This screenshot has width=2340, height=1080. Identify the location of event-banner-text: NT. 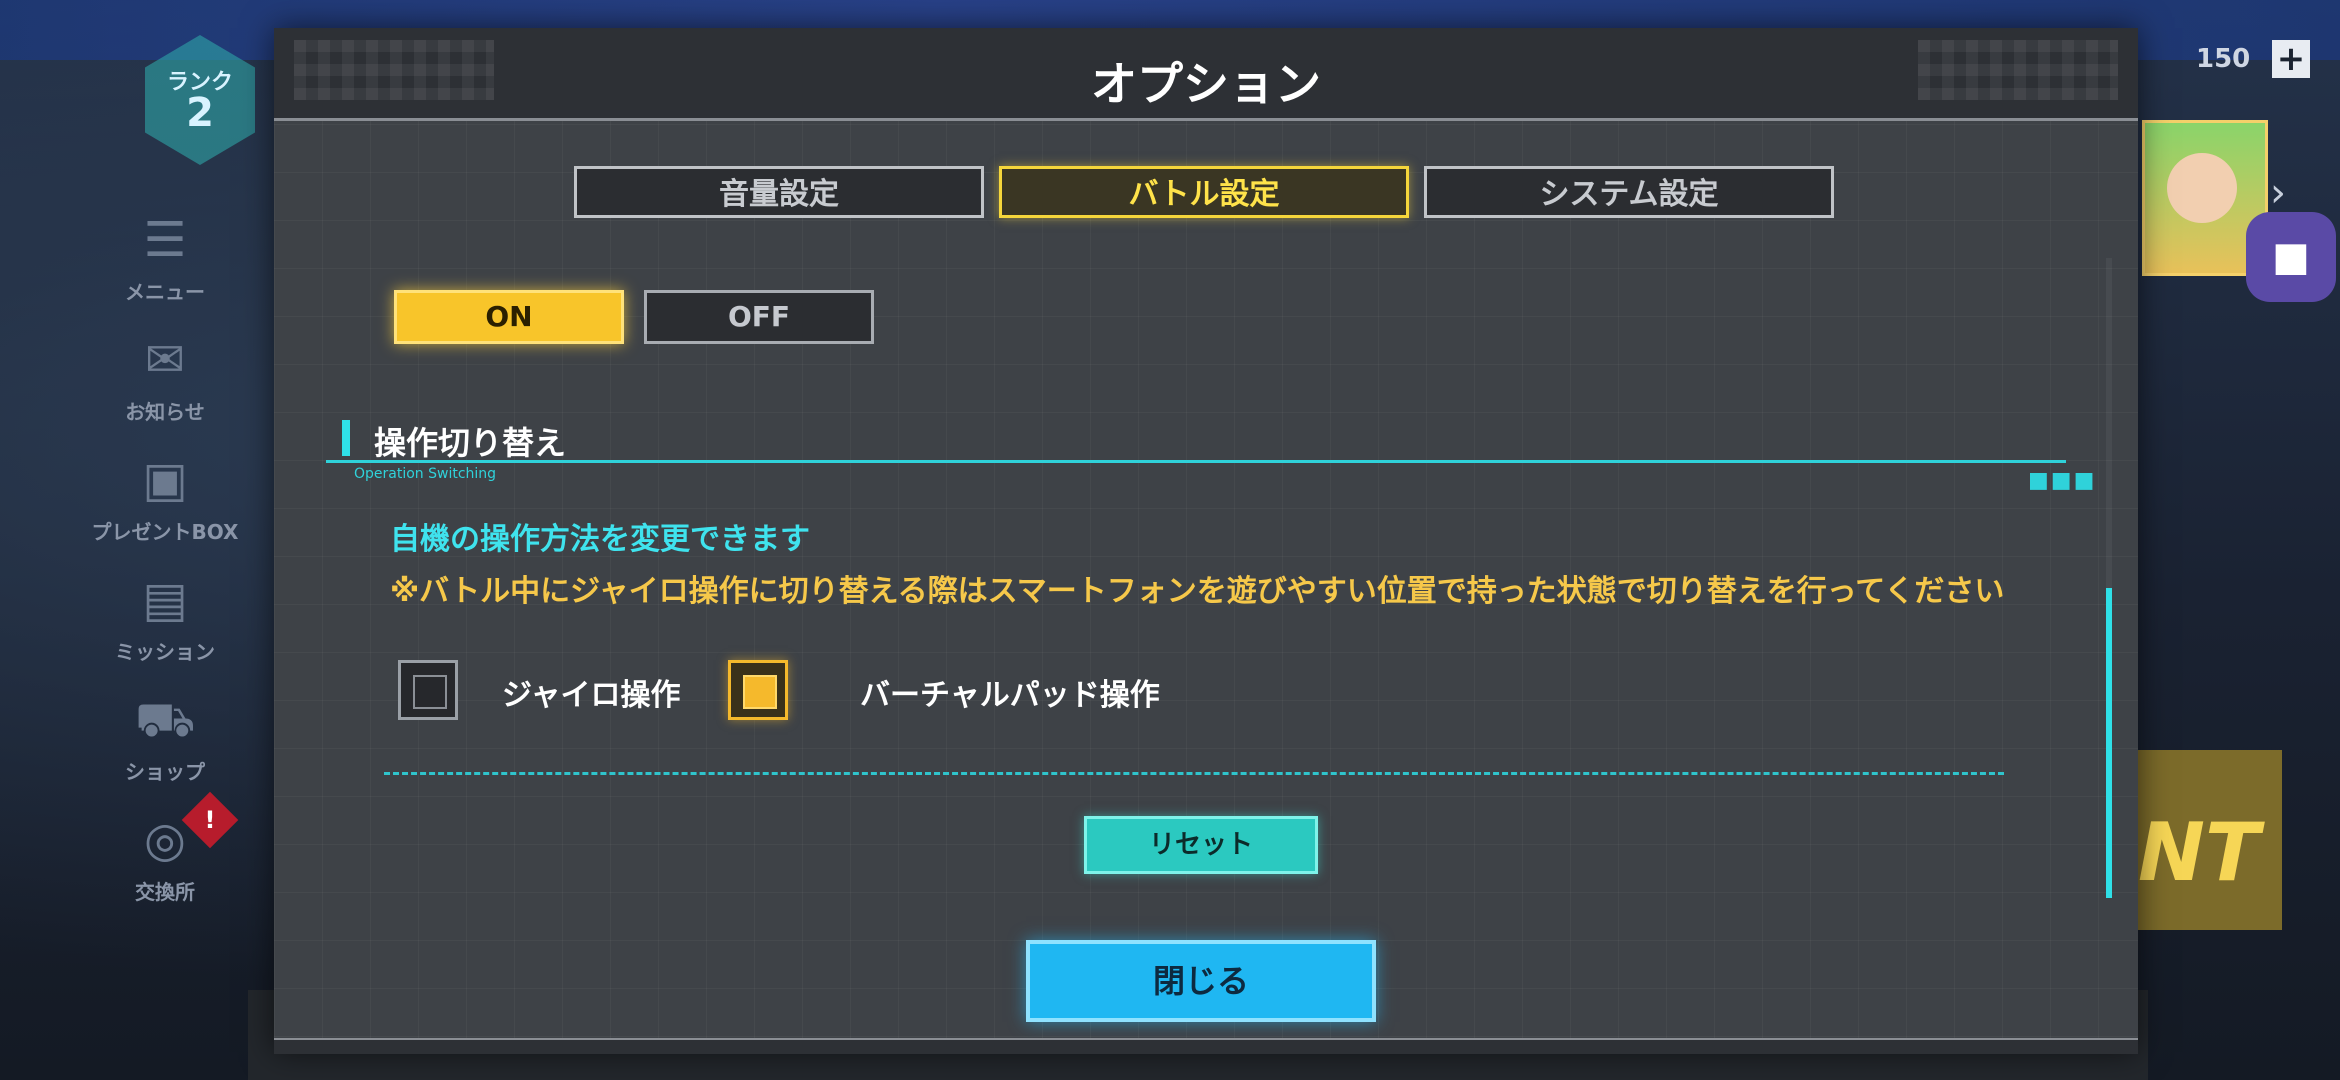
(2199, 852).